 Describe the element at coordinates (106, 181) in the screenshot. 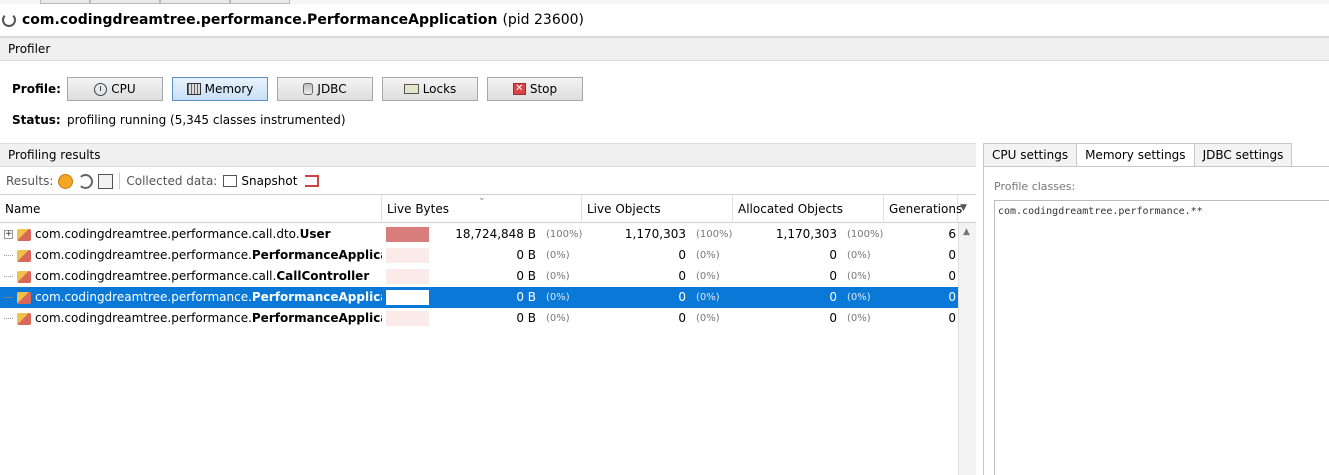

I see `delta-icon` at that location.